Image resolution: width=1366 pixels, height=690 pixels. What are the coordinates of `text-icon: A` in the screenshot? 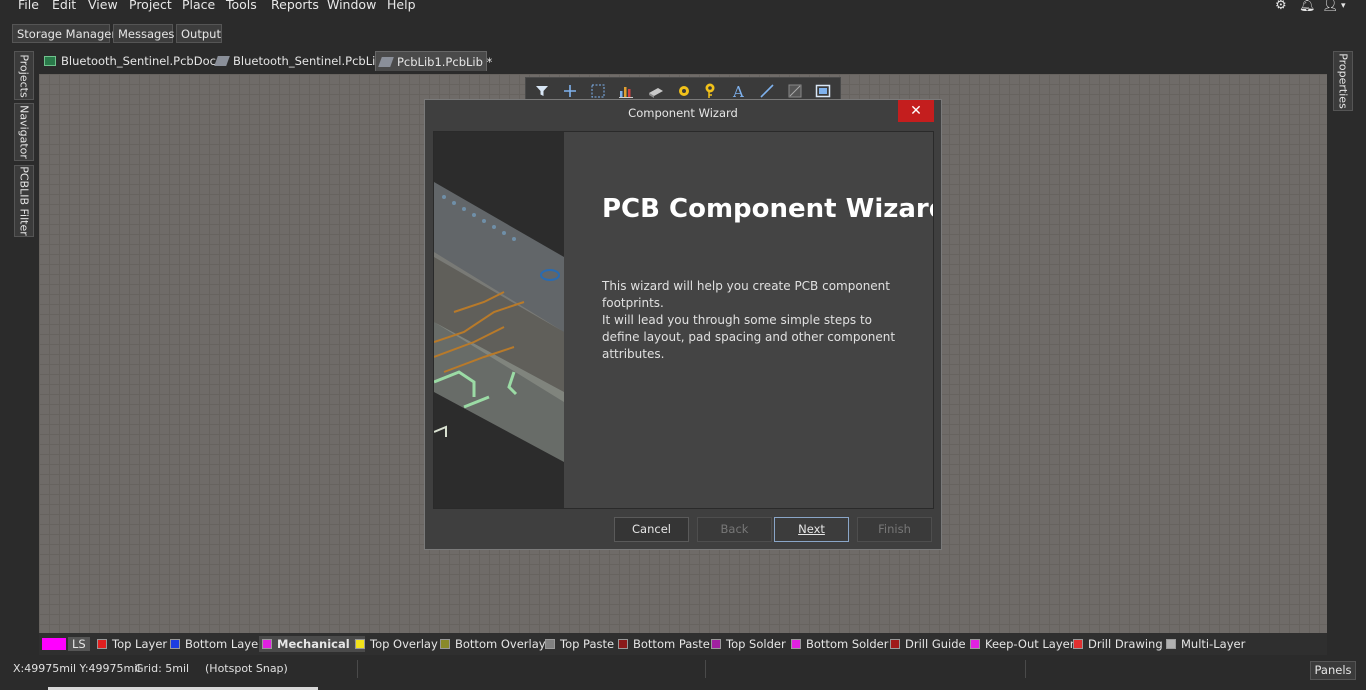 It's located at (739, 91).